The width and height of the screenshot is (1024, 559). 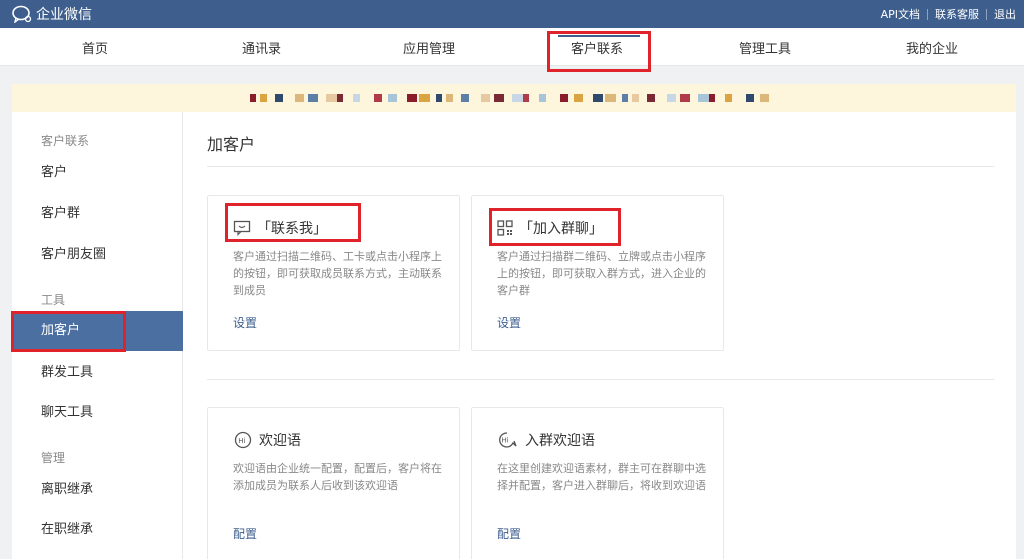 I want to click on main-nav: 首页 通讯录 应用管理 客户联系 管理工具 我的企业, so click(x=512, y=47).